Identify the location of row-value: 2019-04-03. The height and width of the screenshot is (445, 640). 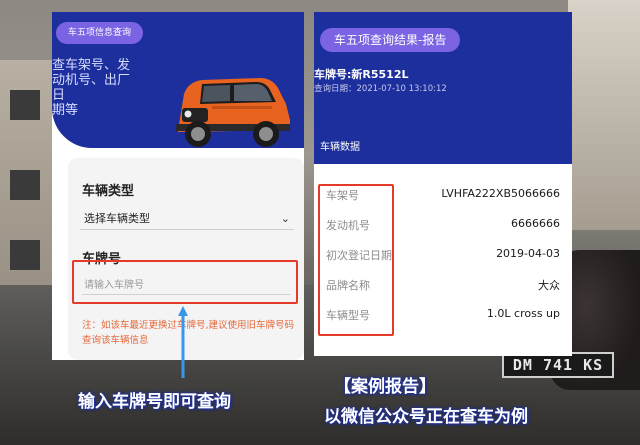
(528, 253).